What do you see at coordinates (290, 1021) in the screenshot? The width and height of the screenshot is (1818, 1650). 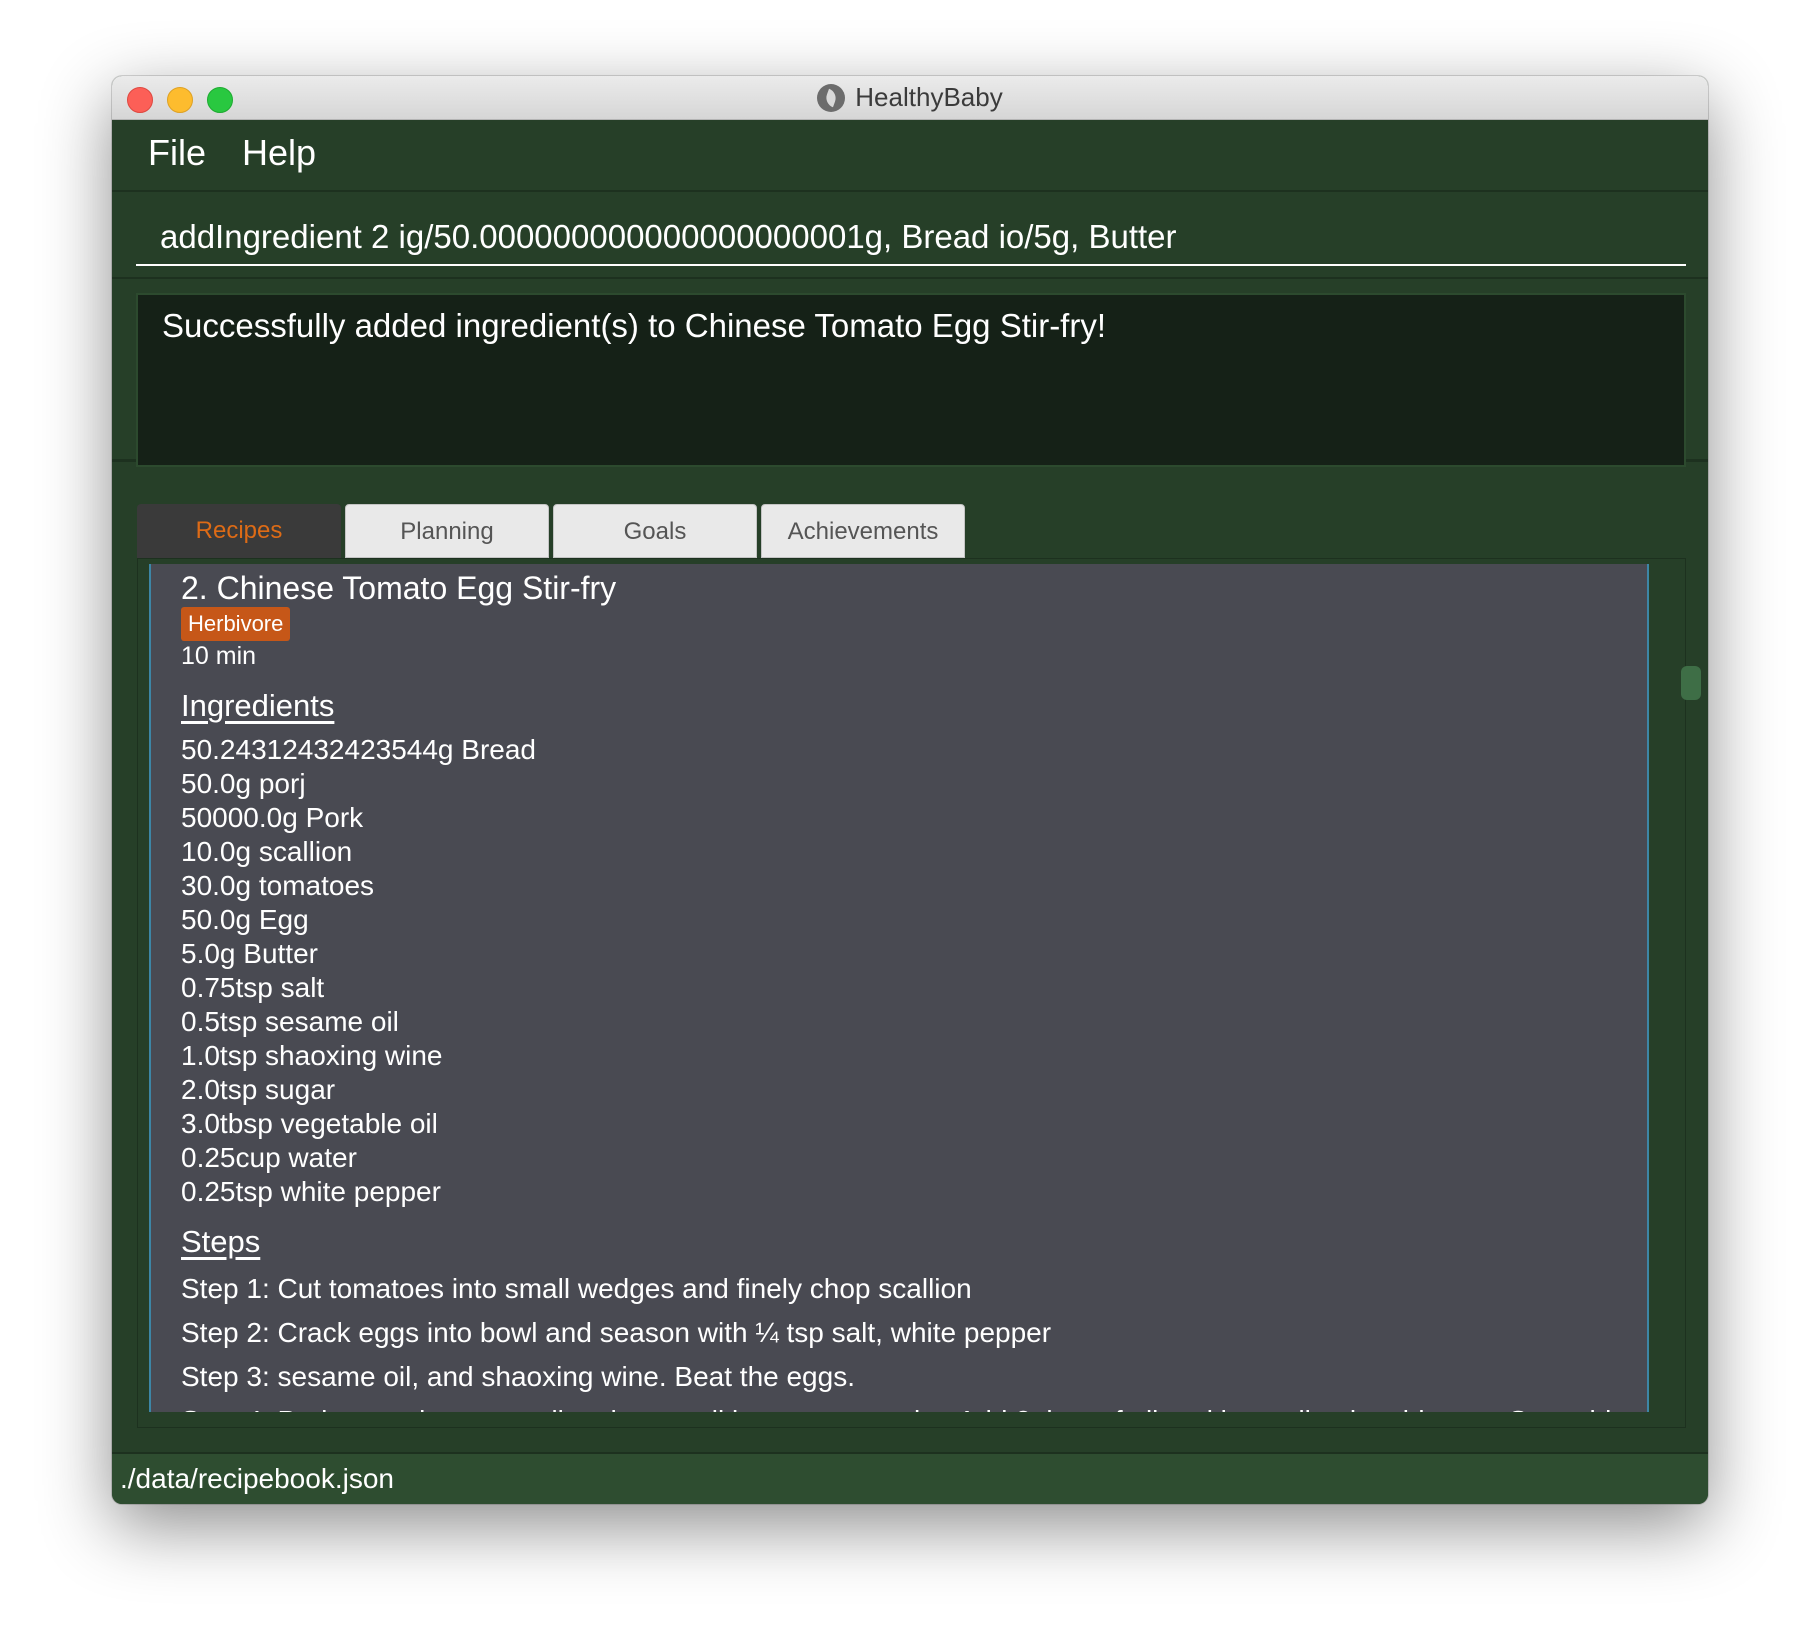 I see `ingredient-item: 0.5tsp sesame oil` at bounding box center [290, 1021].